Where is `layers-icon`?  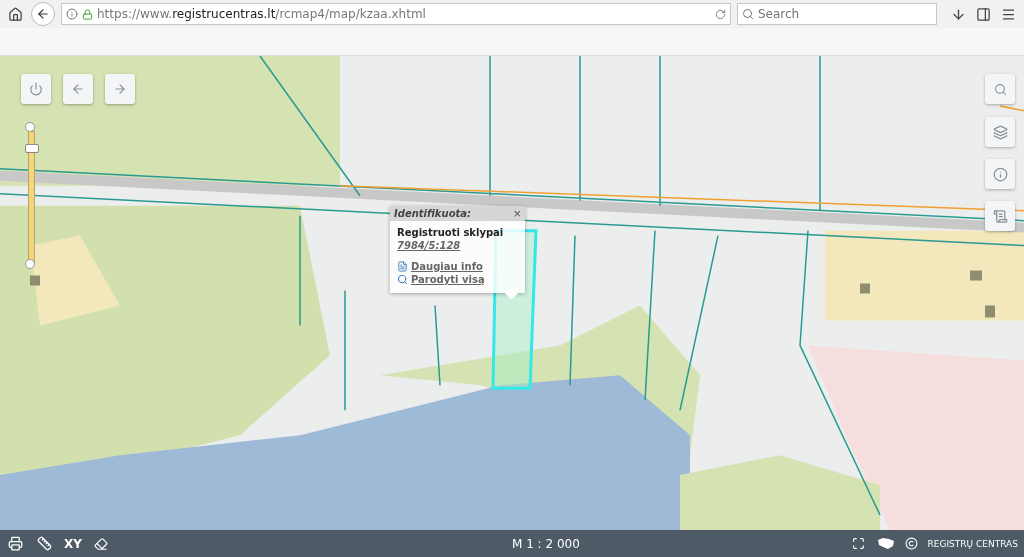 layers-icon is located at coordinates (1000, 132).